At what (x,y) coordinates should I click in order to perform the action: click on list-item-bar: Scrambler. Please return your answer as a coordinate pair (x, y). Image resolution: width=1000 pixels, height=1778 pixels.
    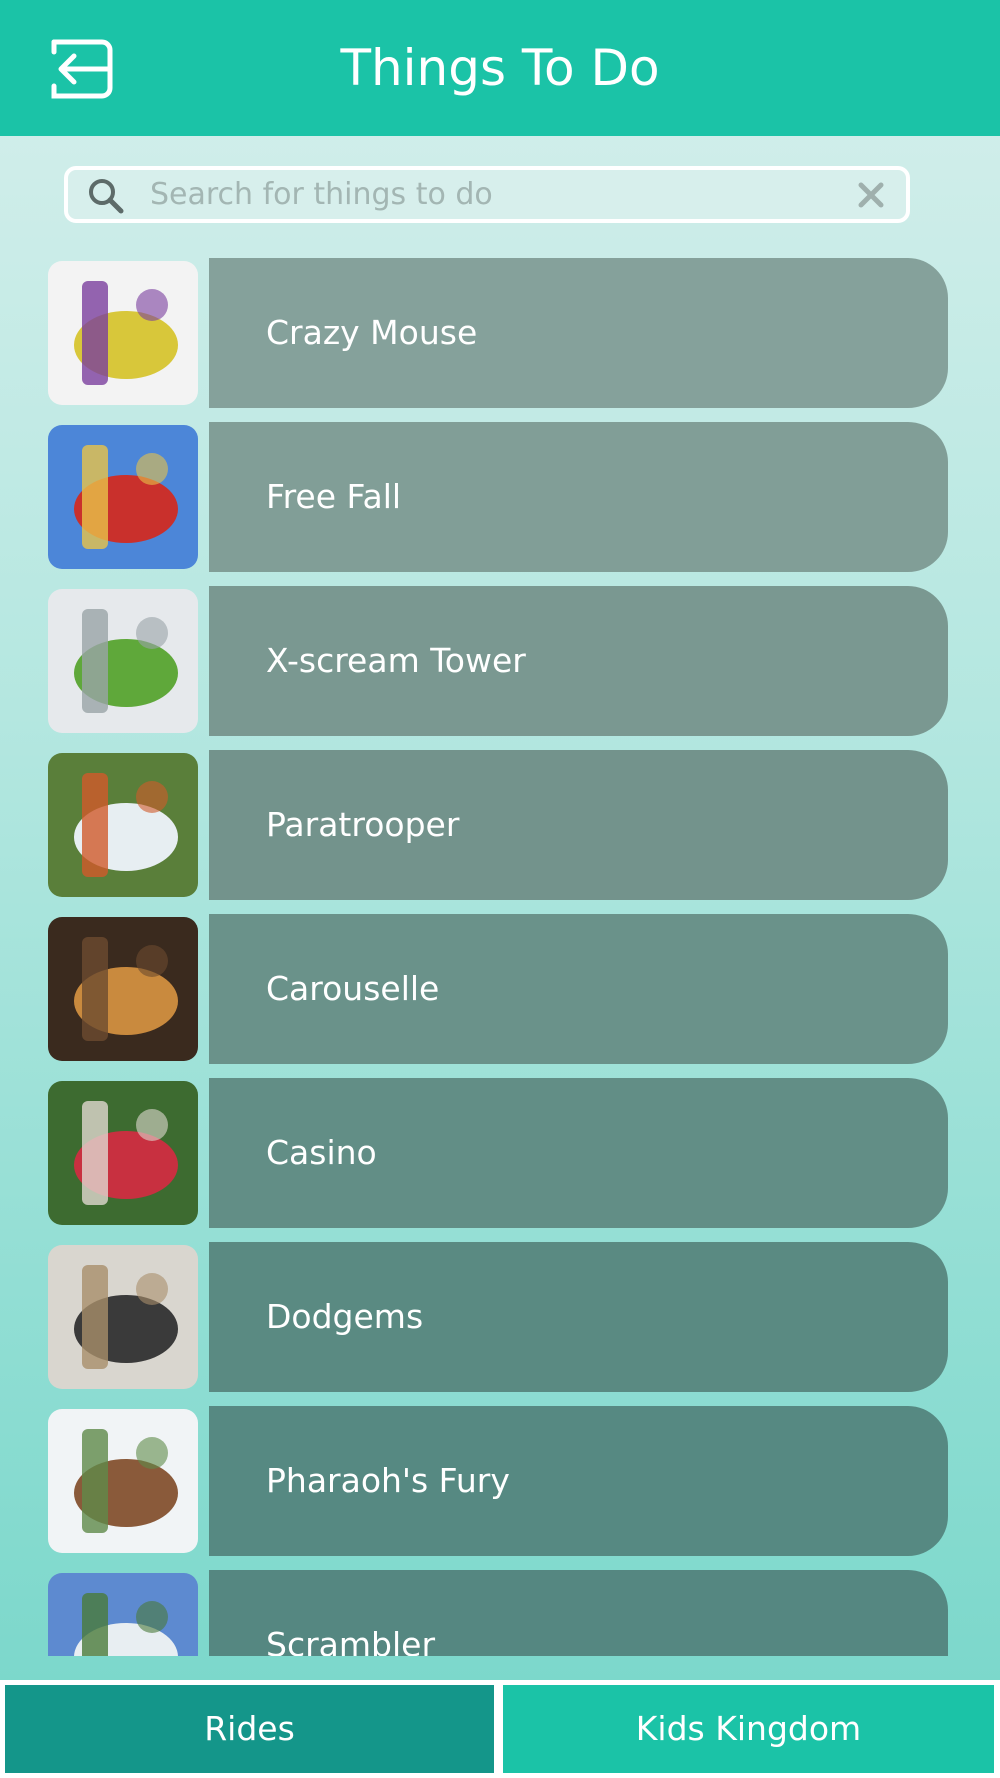
    Looking at the image, I should click on (578, 1613).